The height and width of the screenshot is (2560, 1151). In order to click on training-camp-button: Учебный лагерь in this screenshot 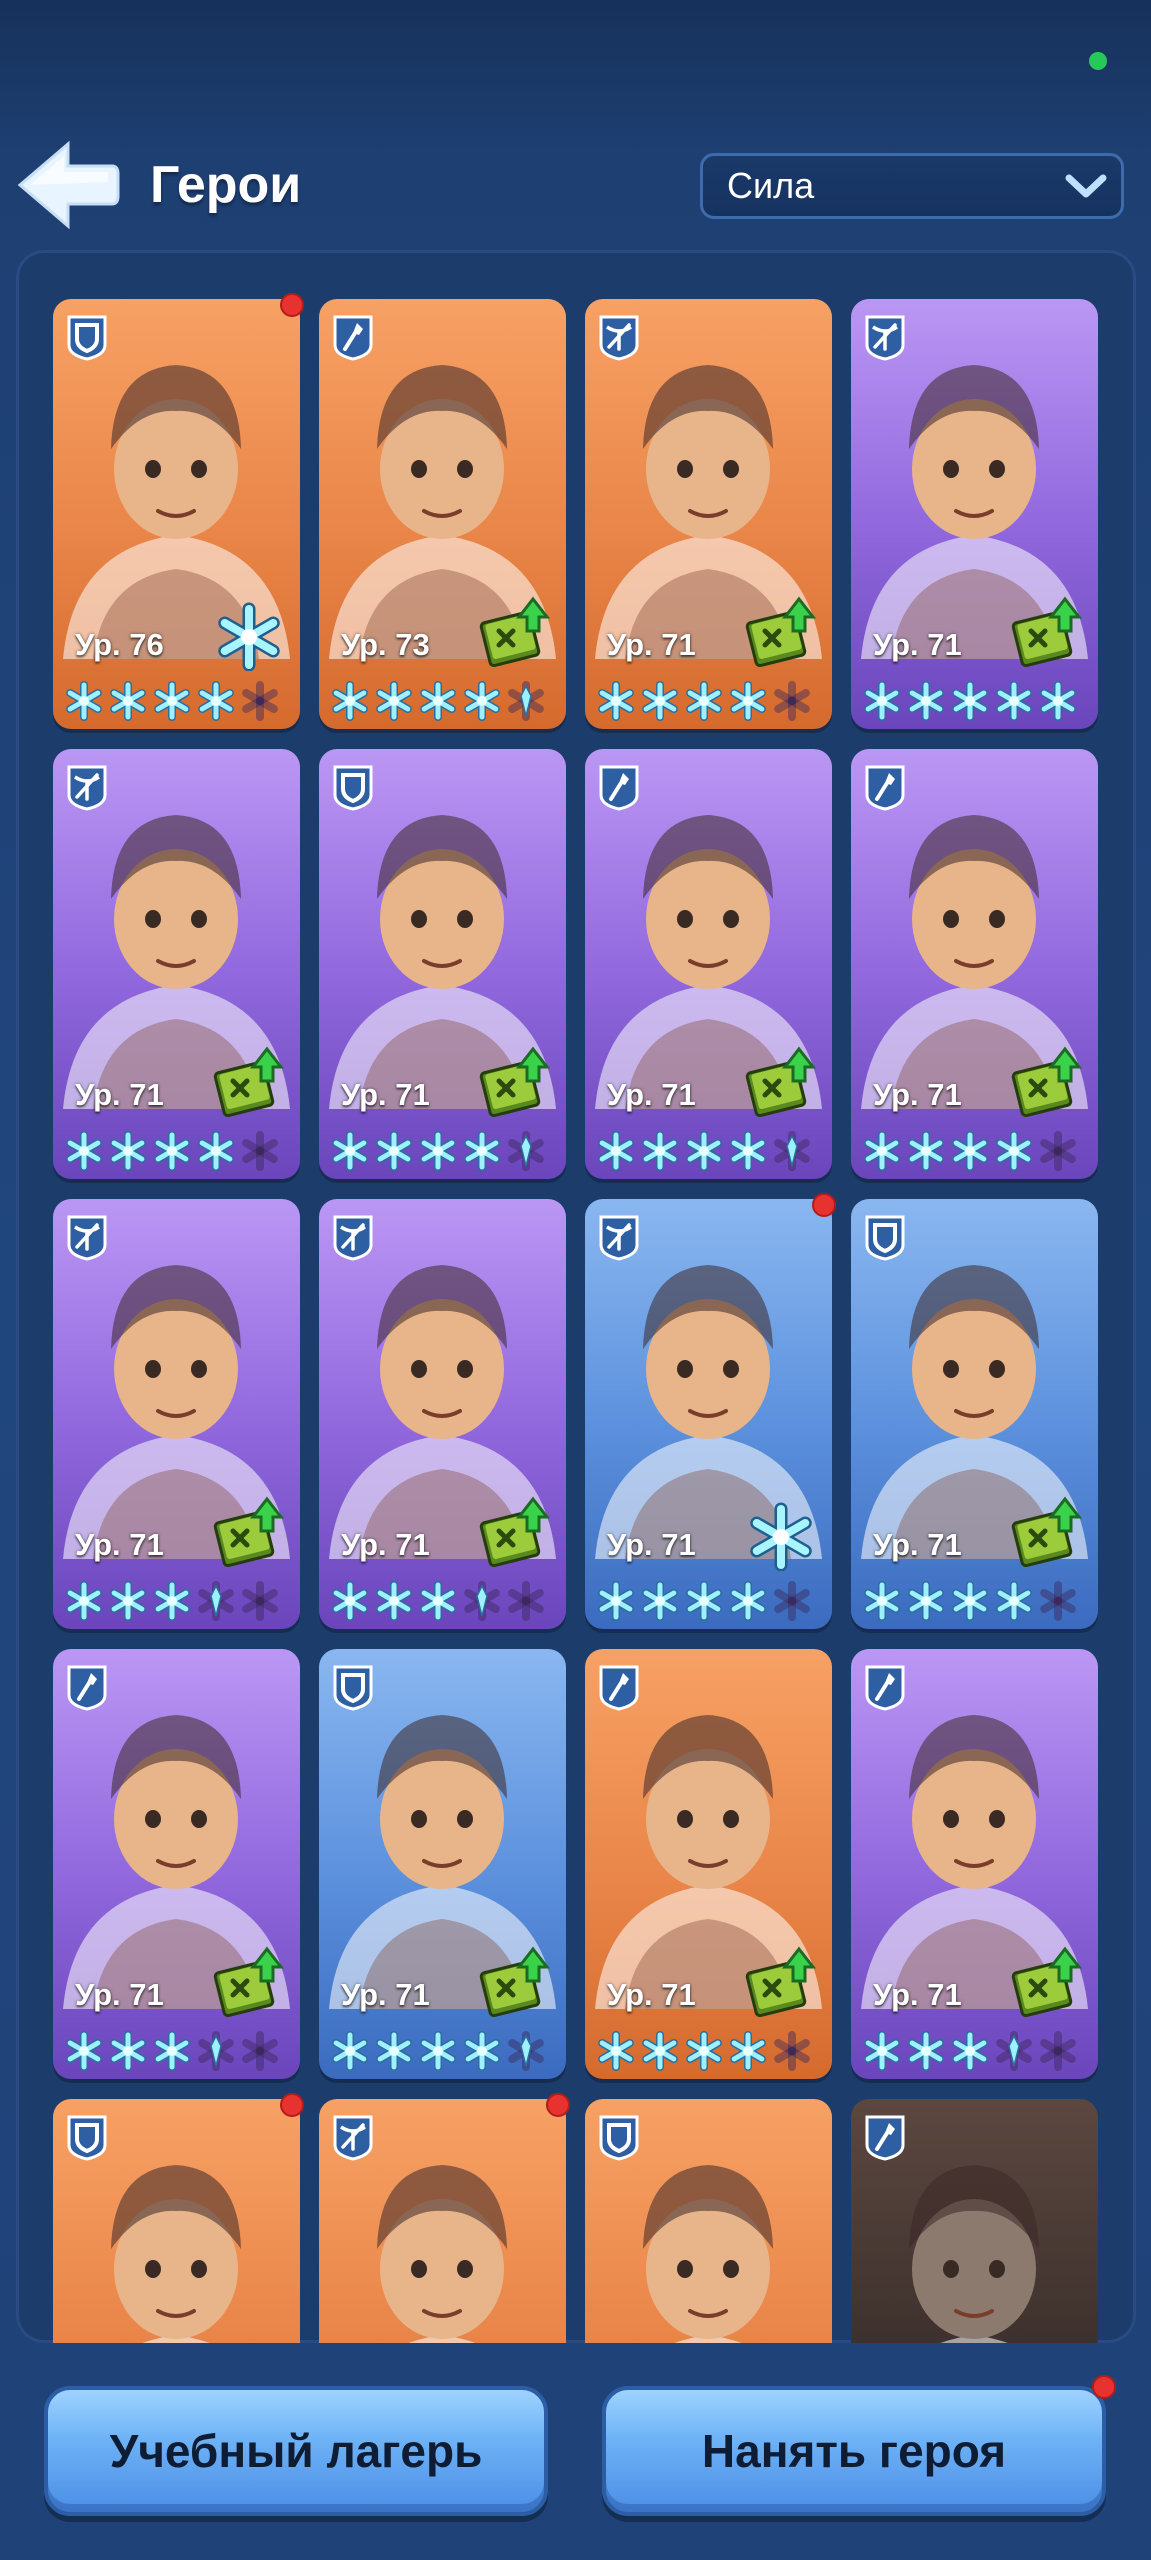, I will do `click(296, 2451)`.